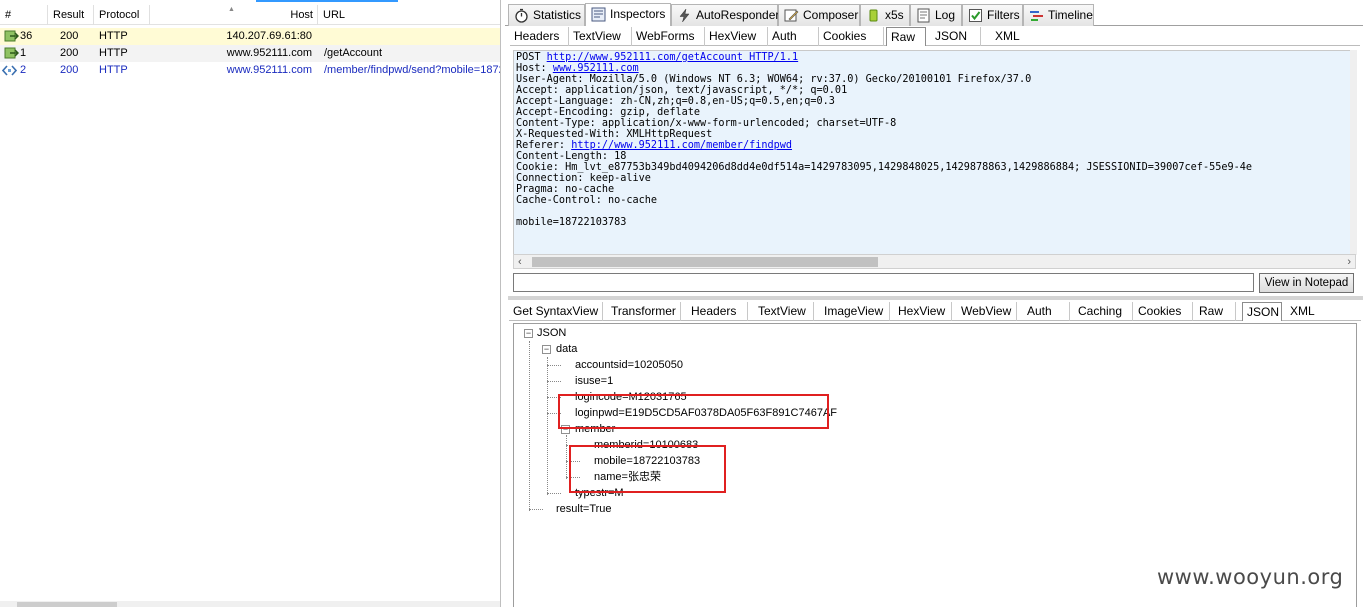  I want to click on tab-log: Log, so click(936, 15).